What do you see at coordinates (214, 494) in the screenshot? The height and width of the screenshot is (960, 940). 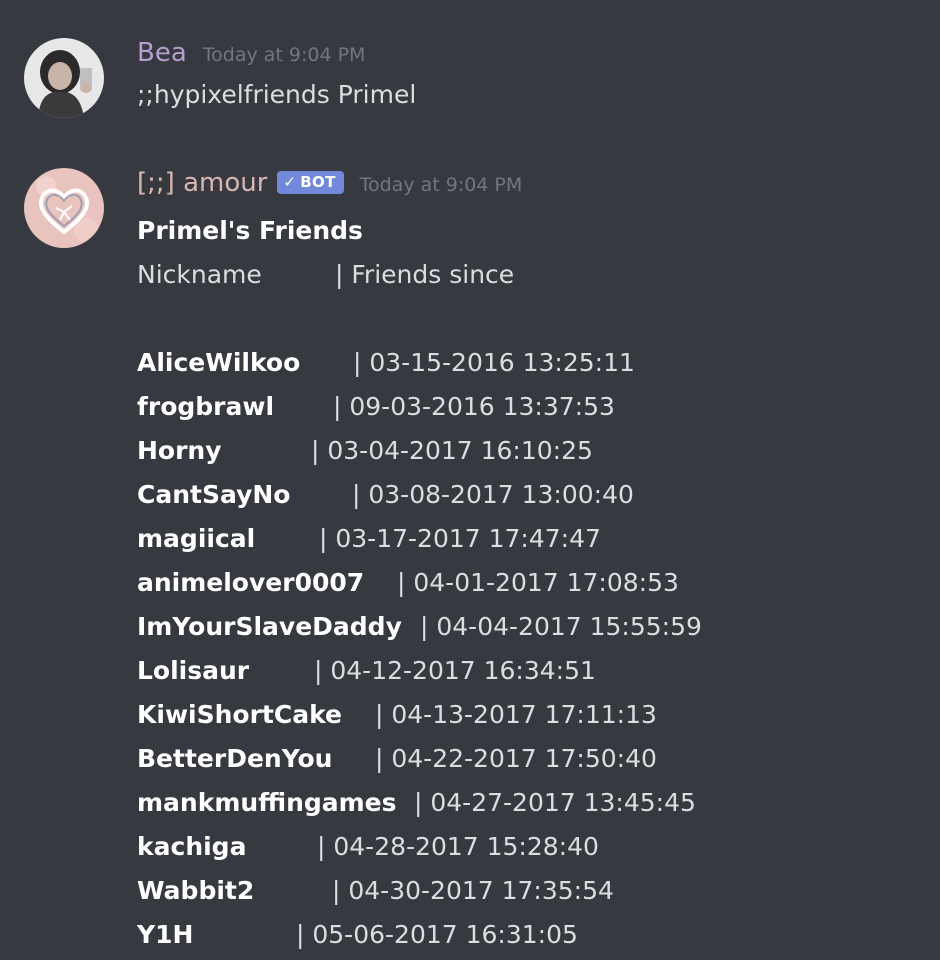 I see `friend-nickname: CantSayNo` at bounding box center [214, 494].